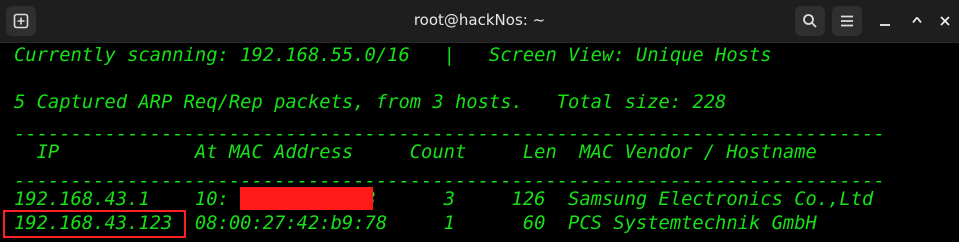  Describe the element at coordinates (885, 21) in the screenshot. I see `minimize-button` at that location.